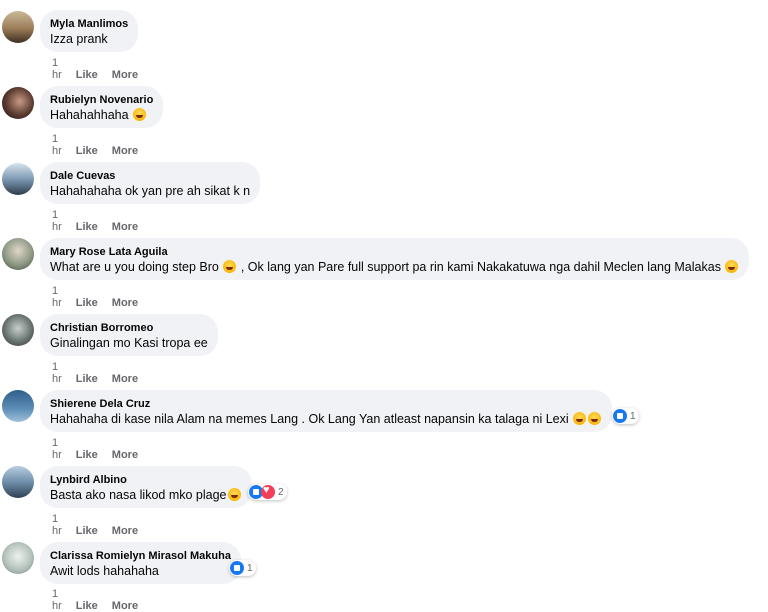 This screenshot has width=768, height=612. Describe the element at coordinates (129, 328) in the screenshot. I see `comment-author: Christian Borromeo` at that location.